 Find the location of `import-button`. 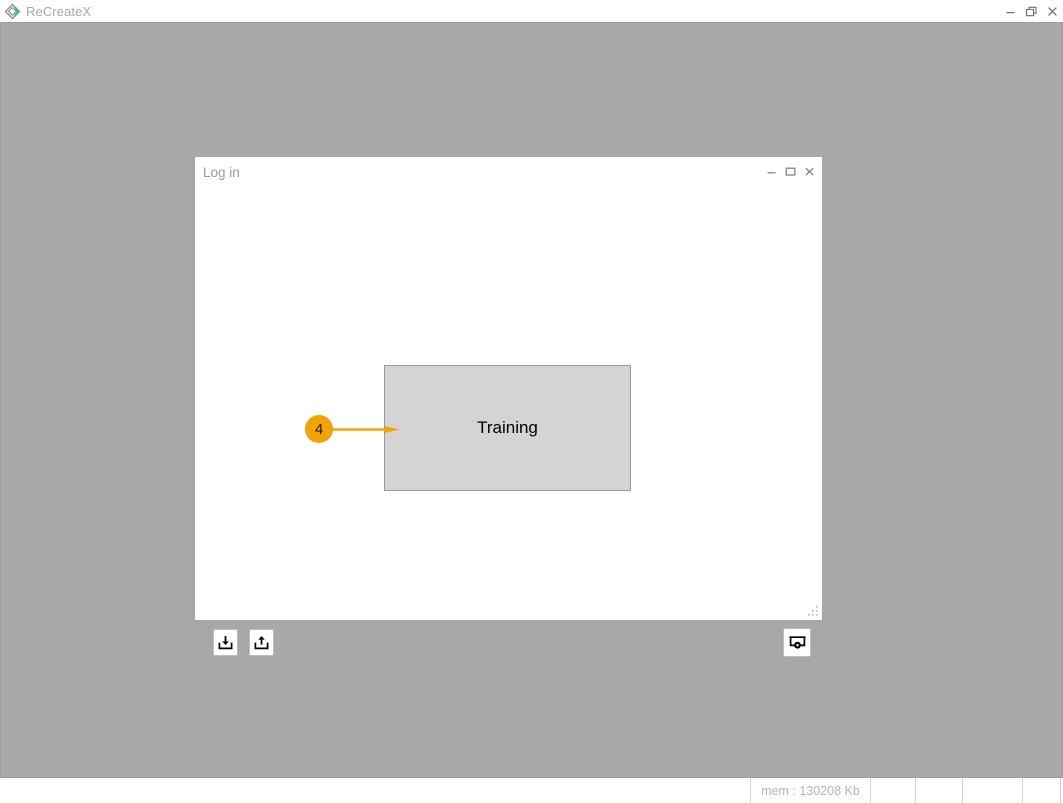

import-button is located at coordinates (225, 642).